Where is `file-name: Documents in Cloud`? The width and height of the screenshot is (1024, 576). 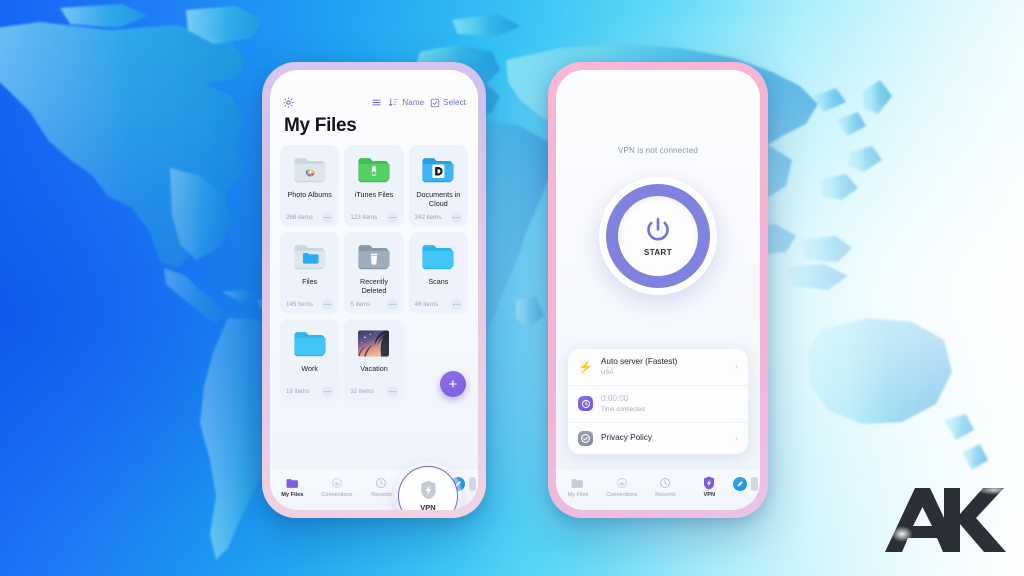 file-name: Documents in Cloud is located at coordinates (438, 199).